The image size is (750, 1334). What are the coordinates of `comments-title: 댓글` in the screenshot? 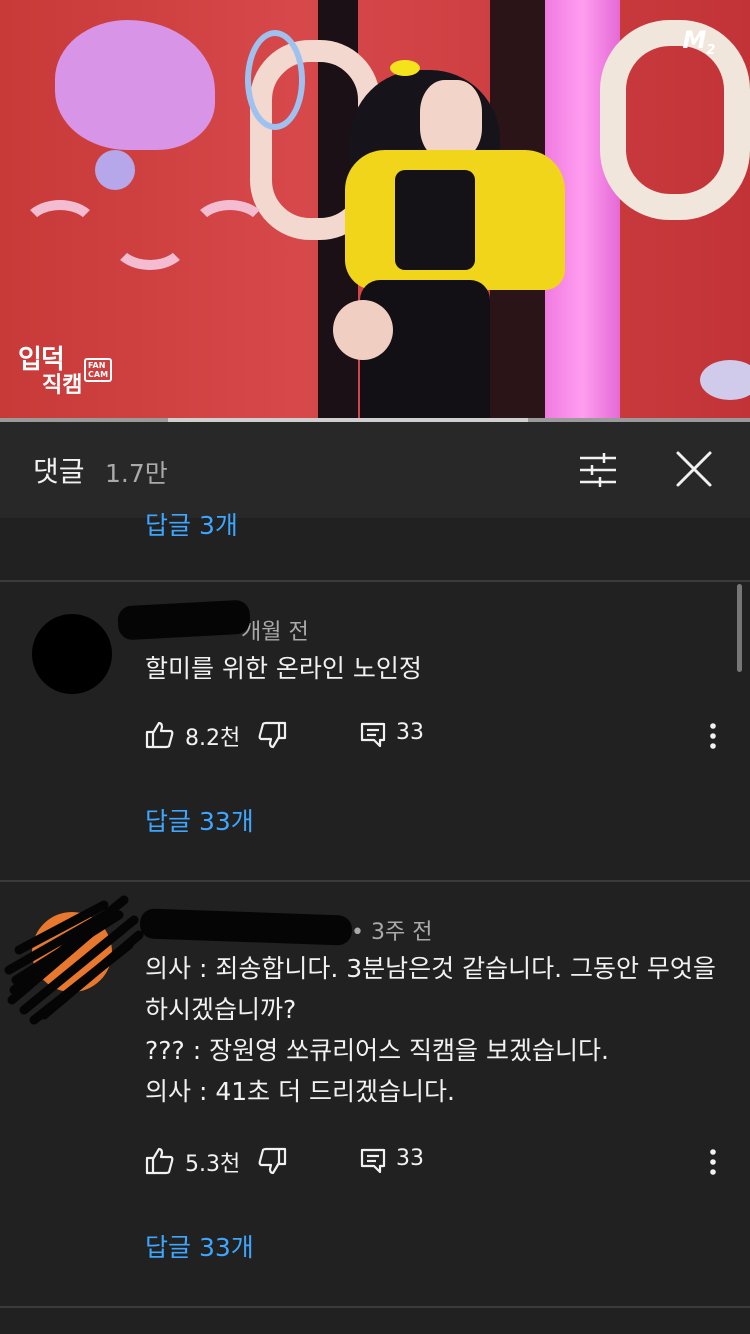 It's located at (59, 471).